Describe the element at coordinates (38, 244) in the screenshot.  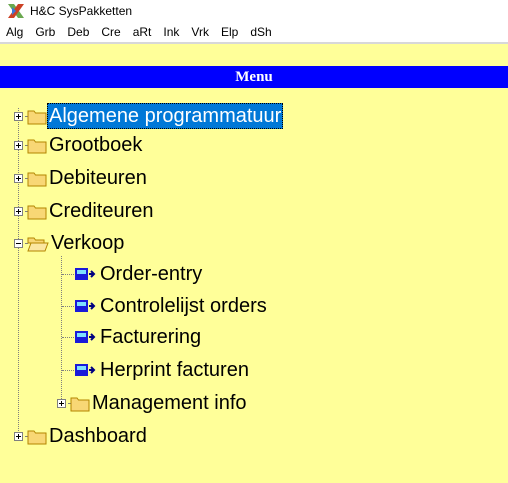
I see `open-folder-icon` at that location.